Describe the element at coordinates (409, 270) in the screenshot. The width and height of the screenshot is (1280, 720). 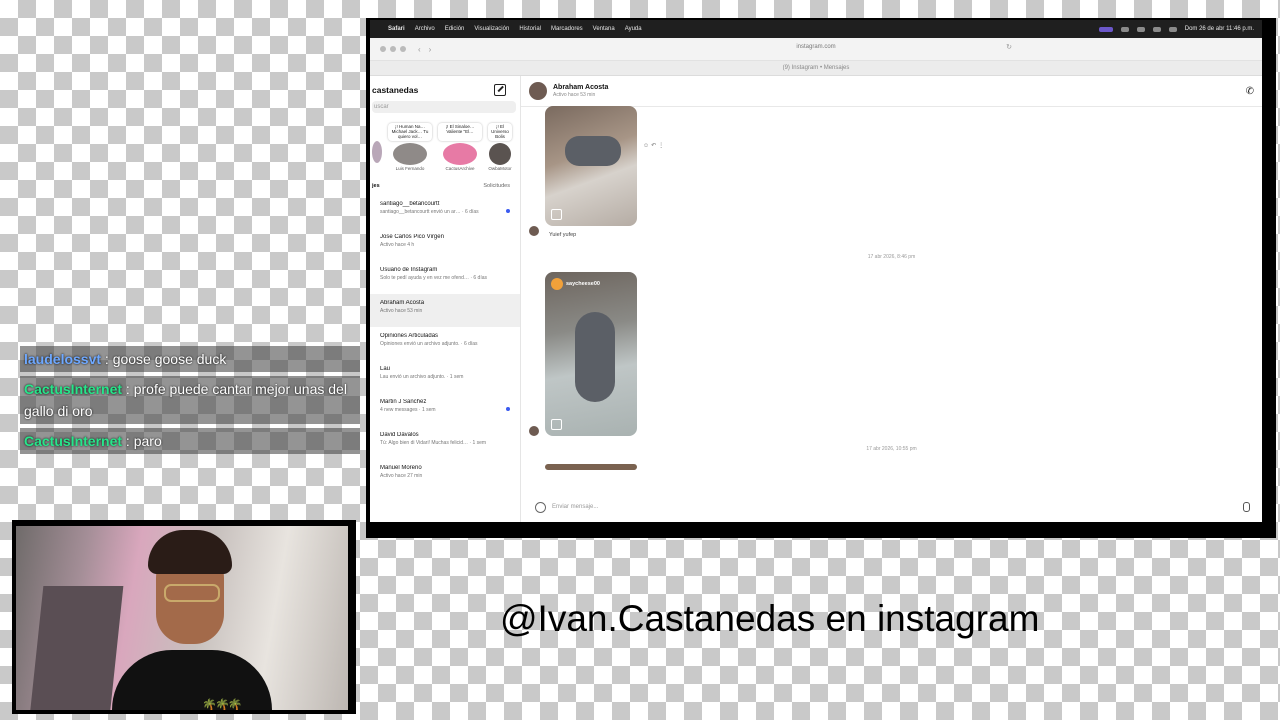
I see `conversation-name: Usuario de Instagram` at that location.